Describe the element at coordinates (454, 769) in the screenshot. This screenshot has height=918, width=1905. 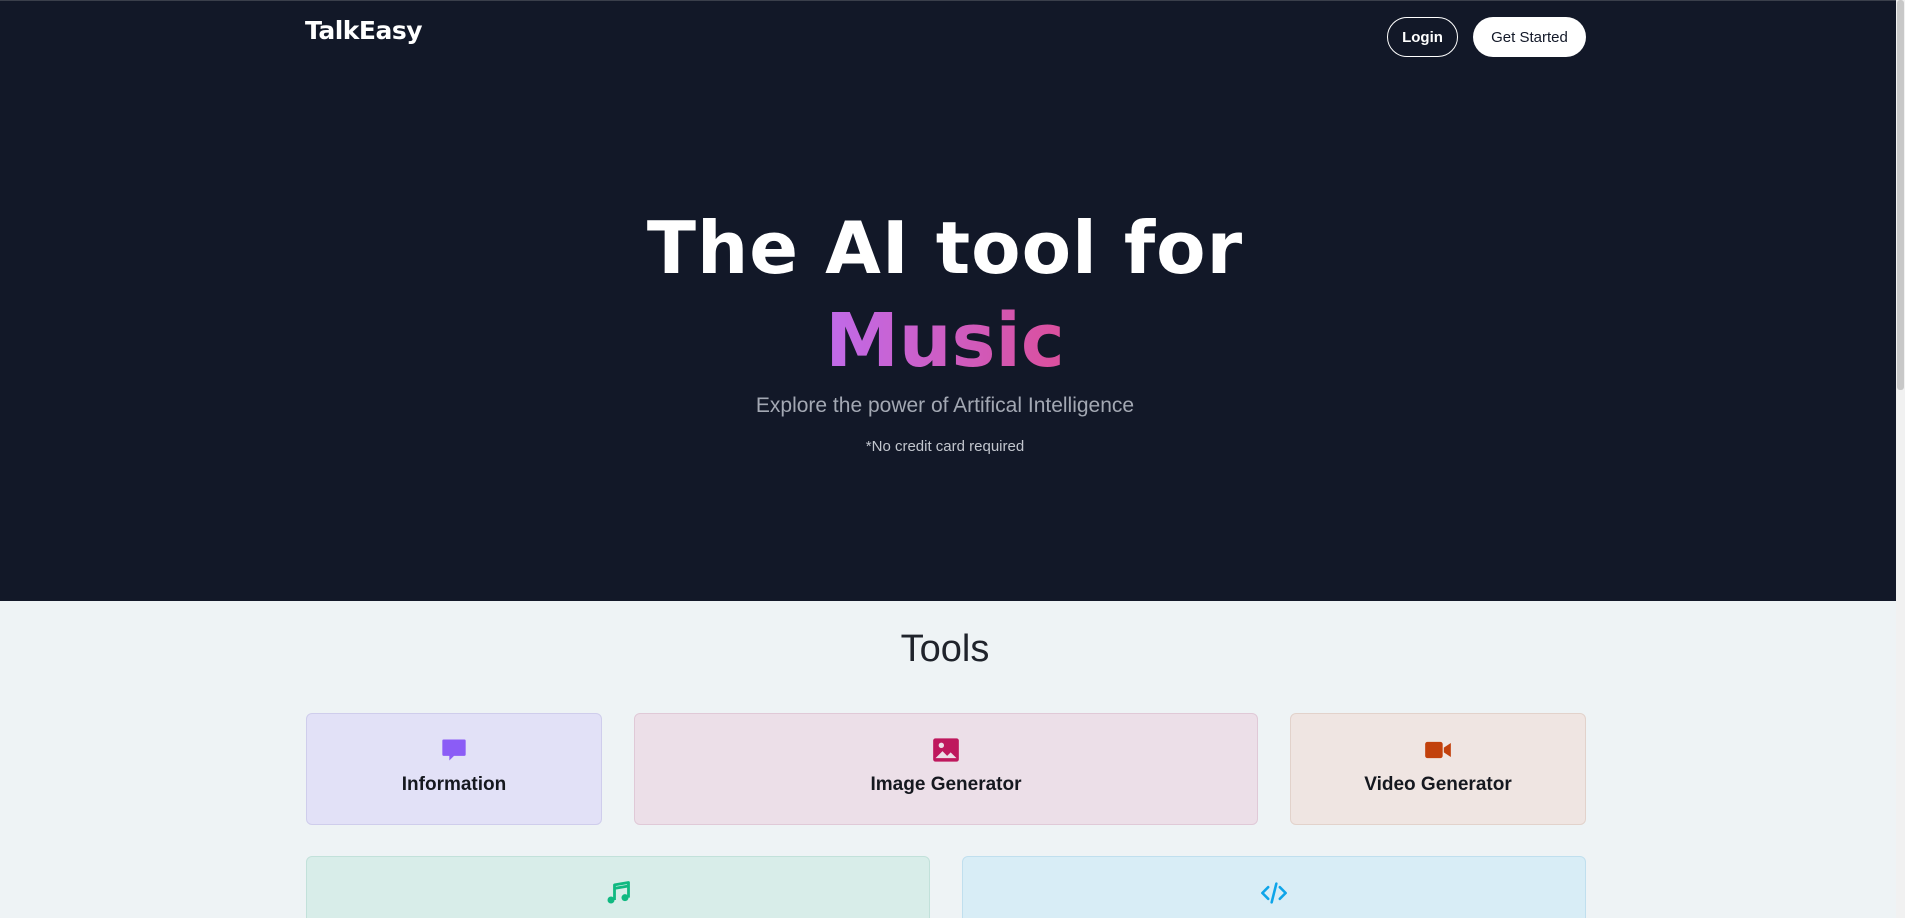
I see `tool-card-information: Information` at that location.